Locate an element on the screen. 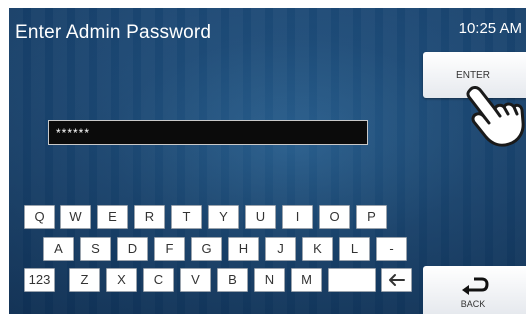  back-button: BACK is located at coordinates (474, 290).